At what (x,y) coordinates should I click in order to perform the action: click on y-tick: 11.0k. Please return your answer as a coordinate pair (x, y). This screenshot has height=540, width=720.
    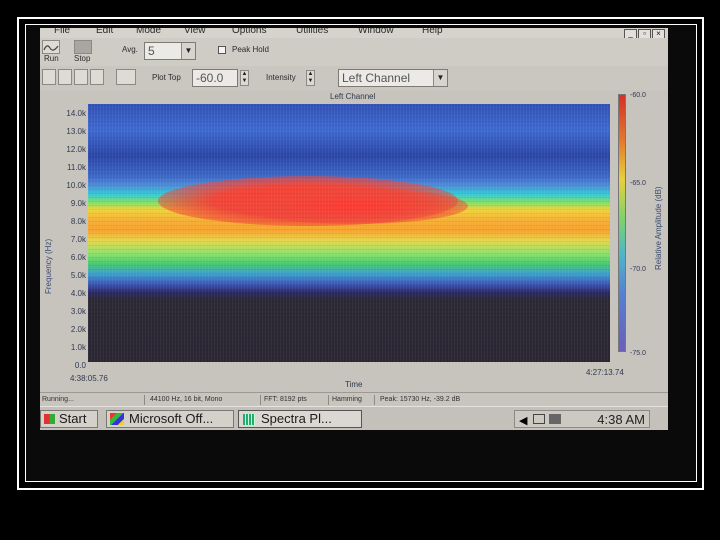
    Looking at the image, I should click on (76, 167).